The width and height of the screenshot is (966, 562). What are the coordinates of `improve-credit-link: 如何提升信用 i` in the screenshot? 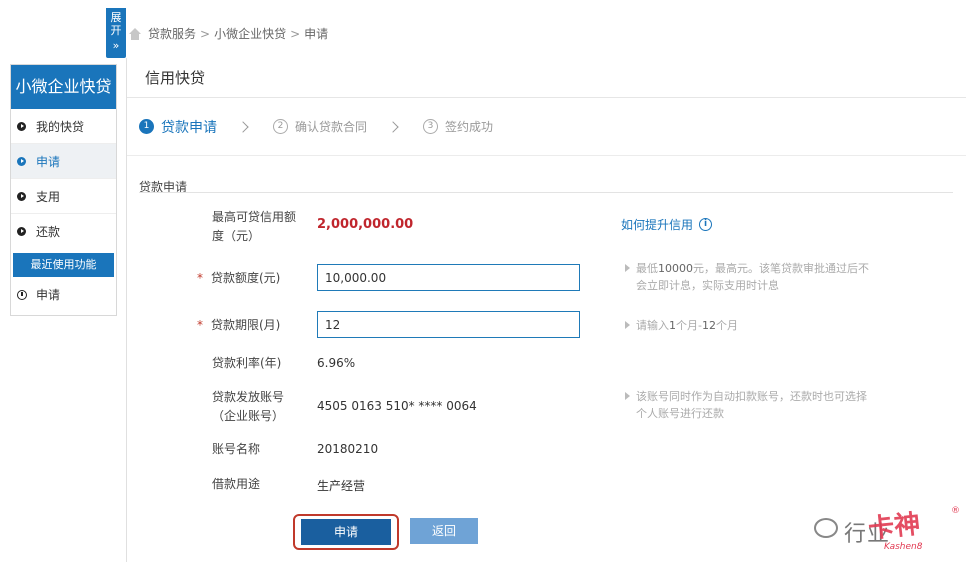 It's located at (667, 224).